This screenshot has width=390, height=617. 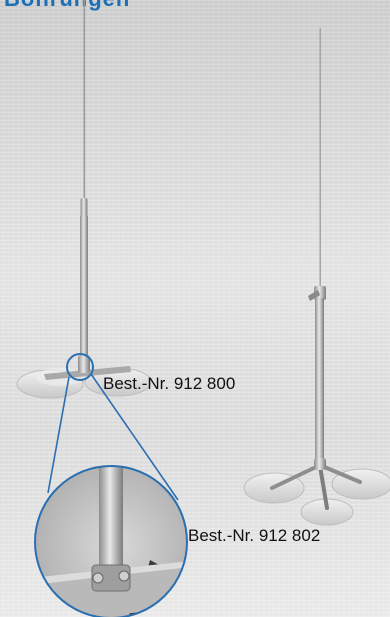 What do you see at coordinates (320, 464) in the screenshot?
I see `tripod-hub` at bounding box center [320, 464].